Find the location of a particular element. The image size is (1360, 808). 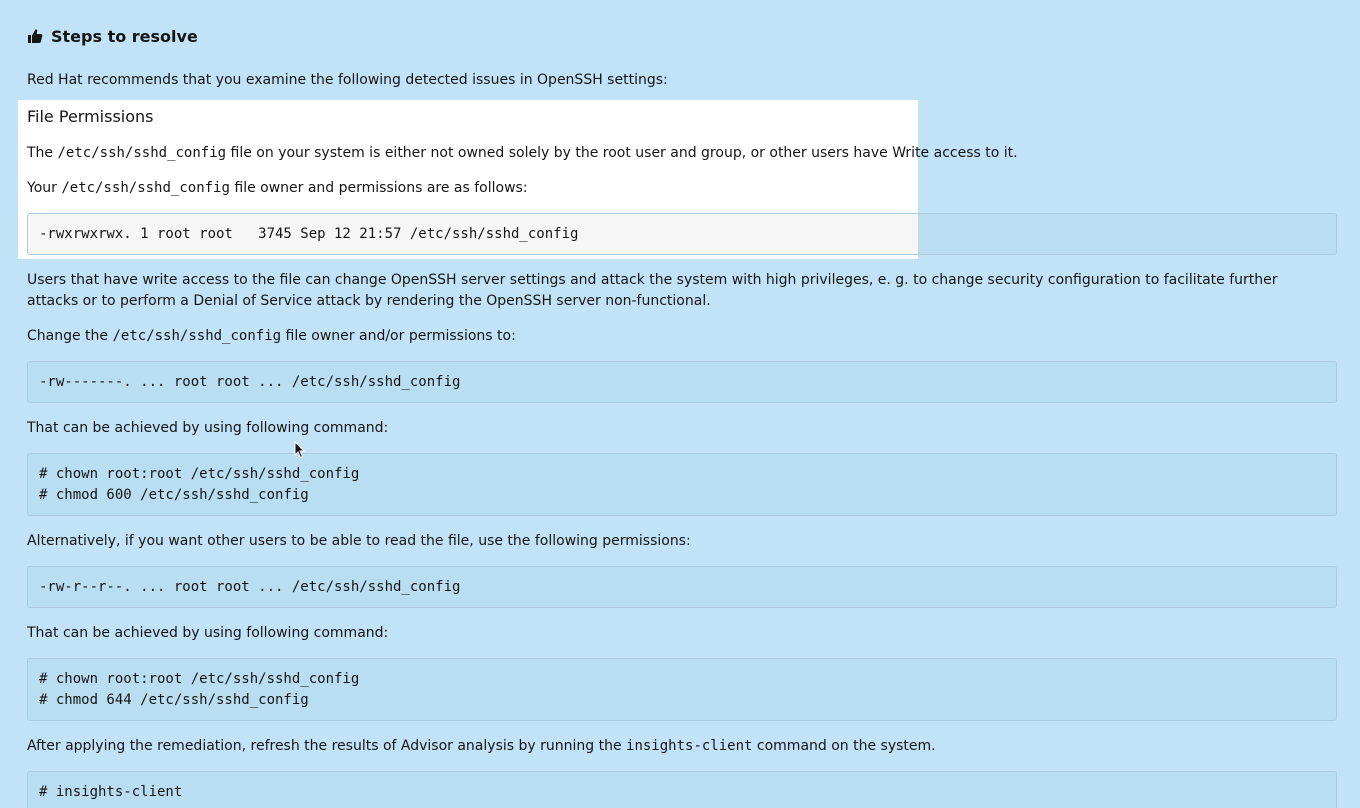

final-command-block: # insights-client is located at coordinates (682, 789).